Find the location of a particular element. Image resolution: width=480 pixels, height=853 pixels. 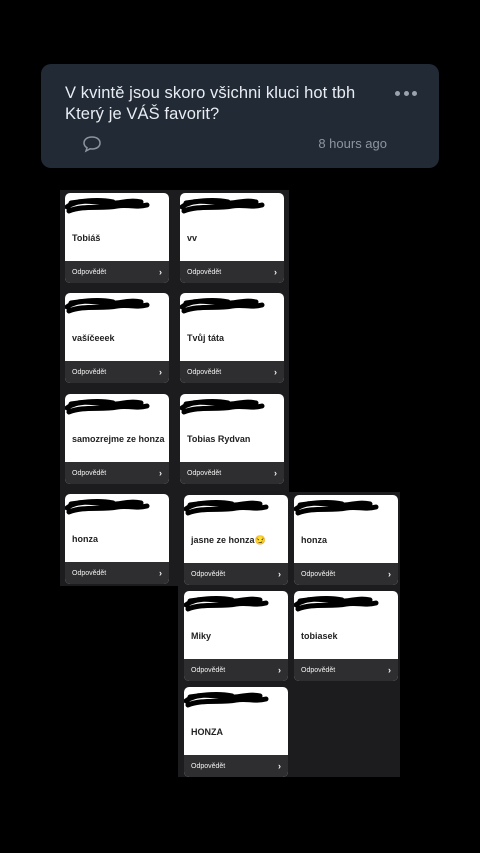

more-horizontal-icon is located at coordinates (406, 93).